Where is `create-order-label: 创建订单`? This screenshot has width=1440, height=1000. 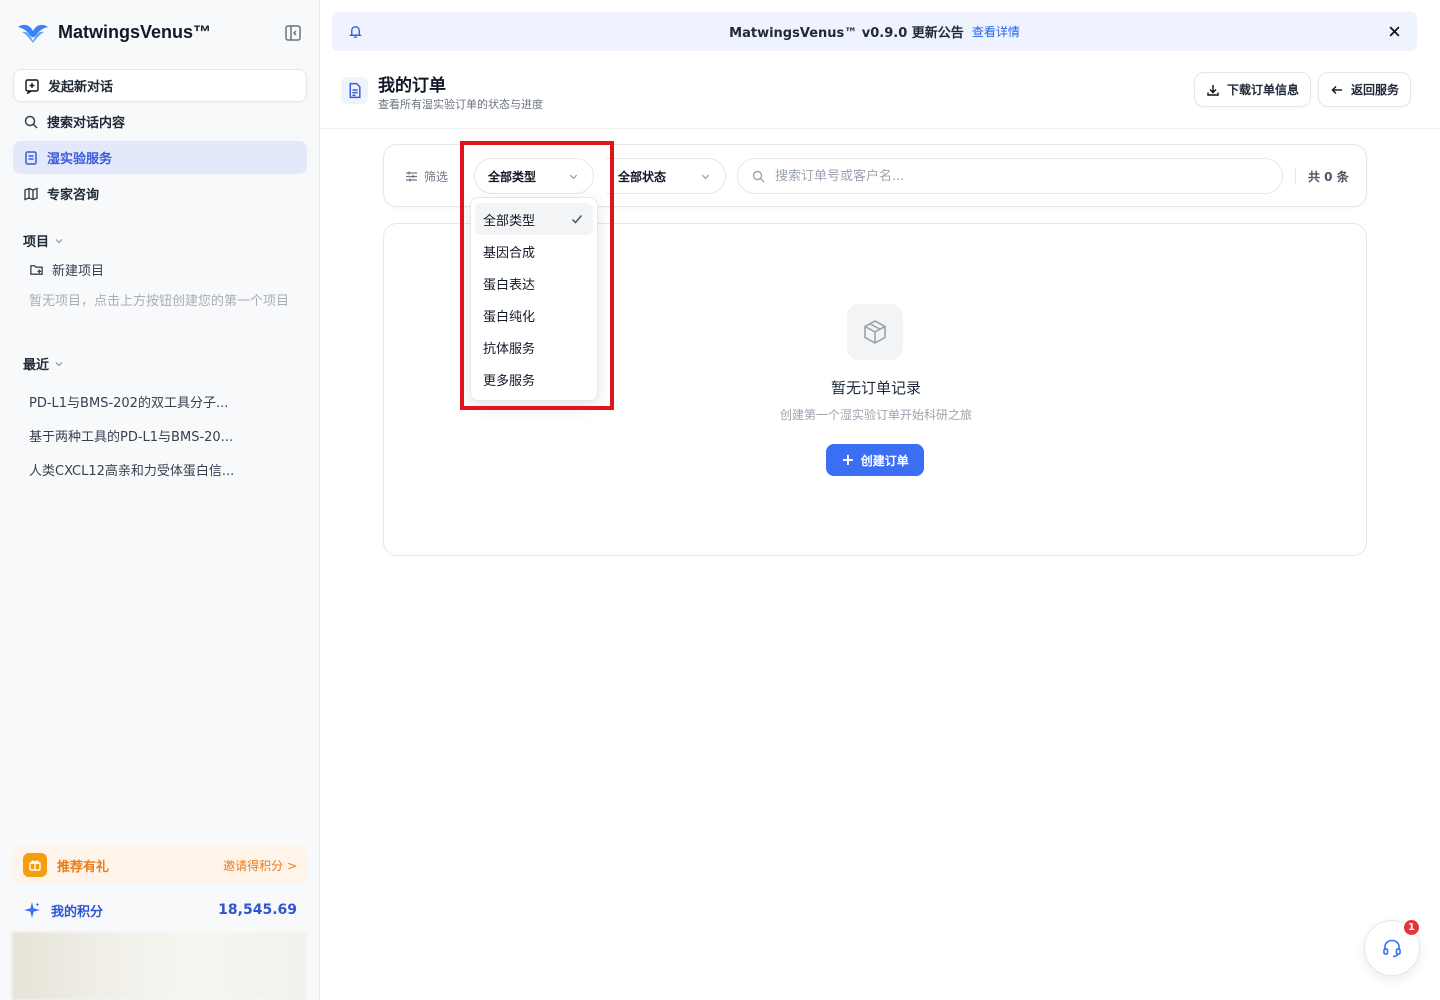 create-order-label: 创建订单 is located at coordinates (884, 460).